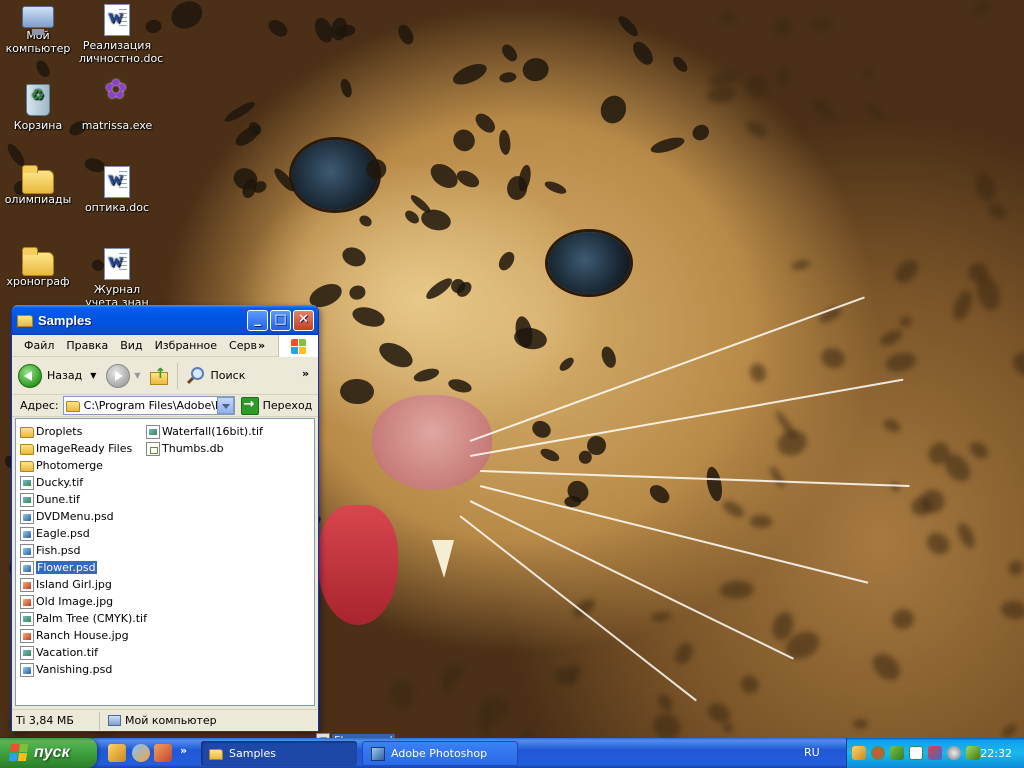 The image size is (1024, 768). Describe the element at coordinates (303, 320) in the screenshot. I see `close-button: ✕` at that location.